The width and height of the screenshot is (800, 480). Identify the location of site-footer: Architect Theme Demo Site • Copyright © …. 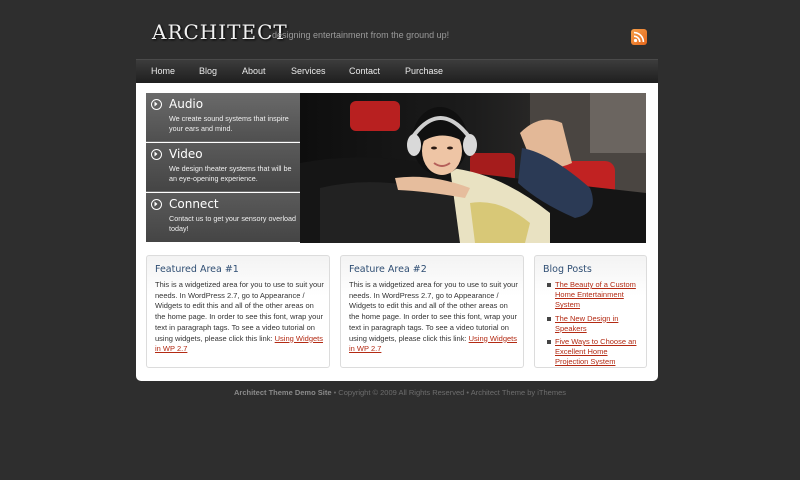
(400, 392).